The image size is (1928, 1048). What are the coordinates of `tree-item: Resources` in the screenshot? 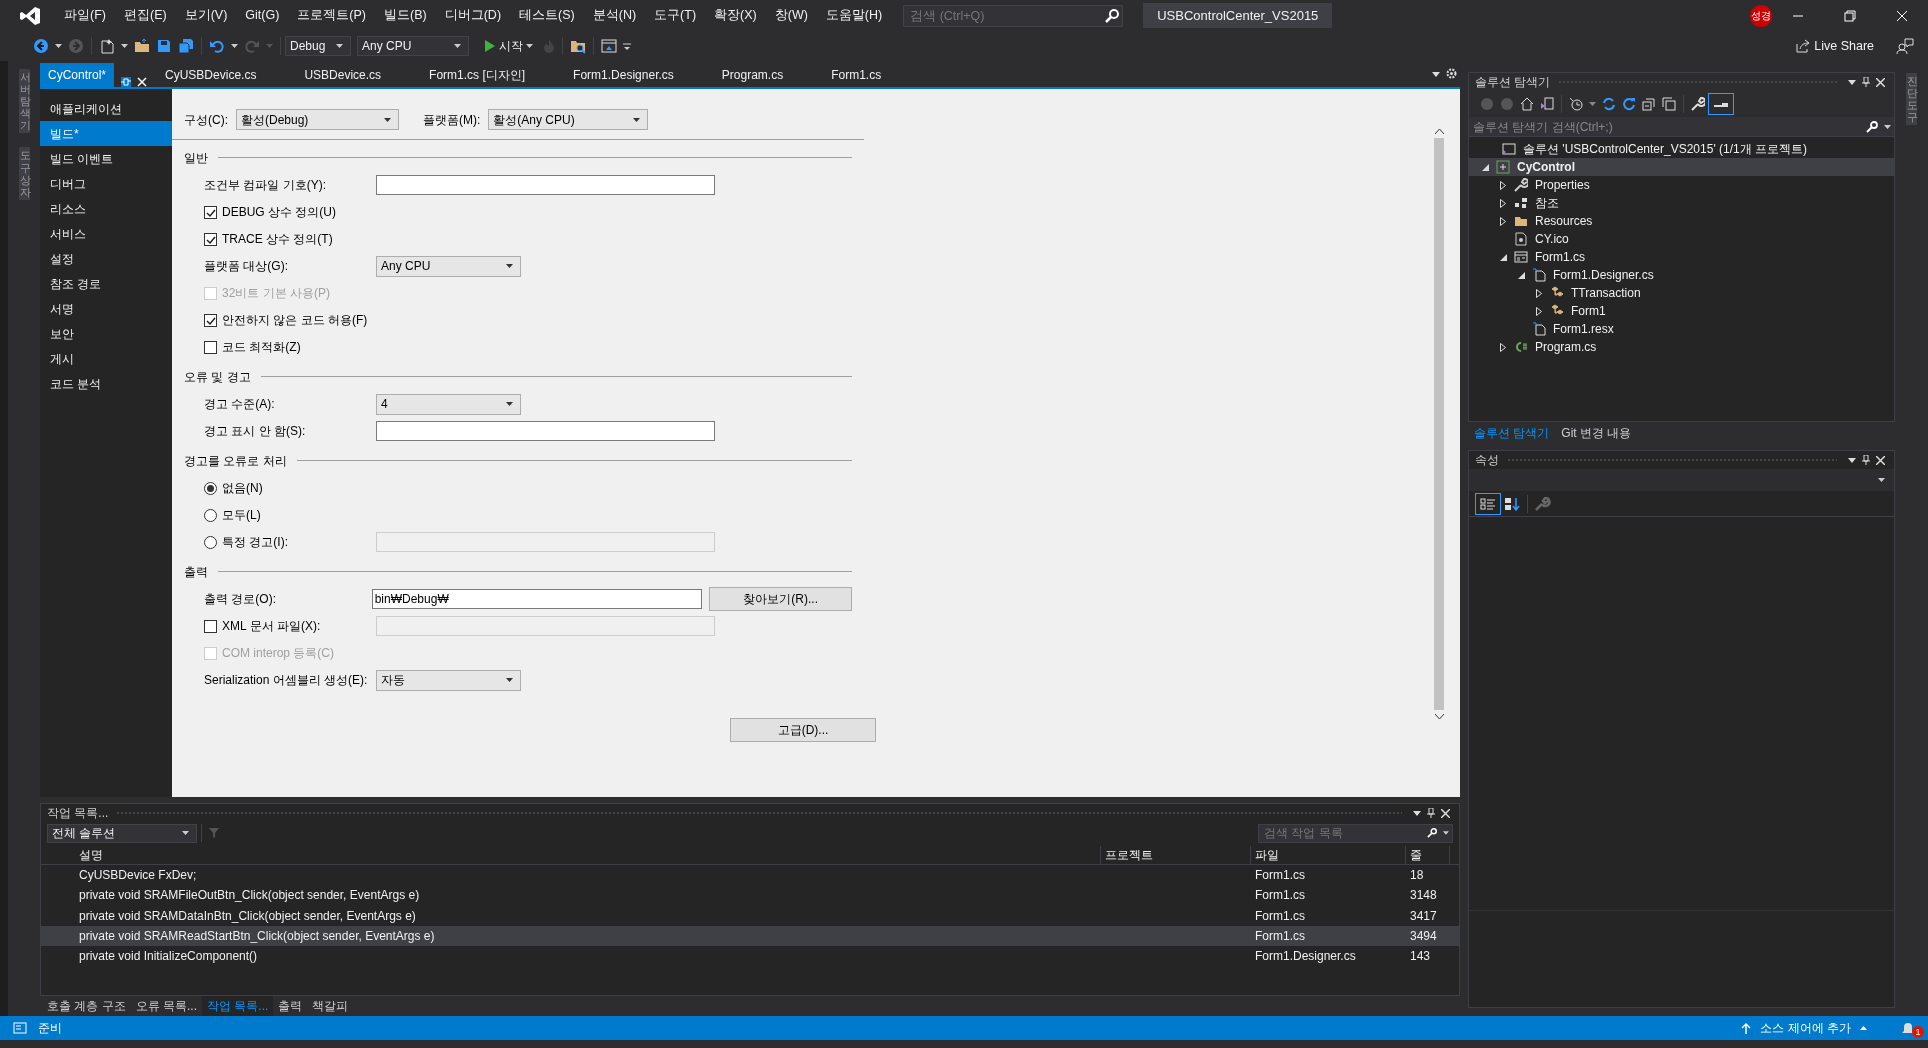 It's located at (1681, 221).